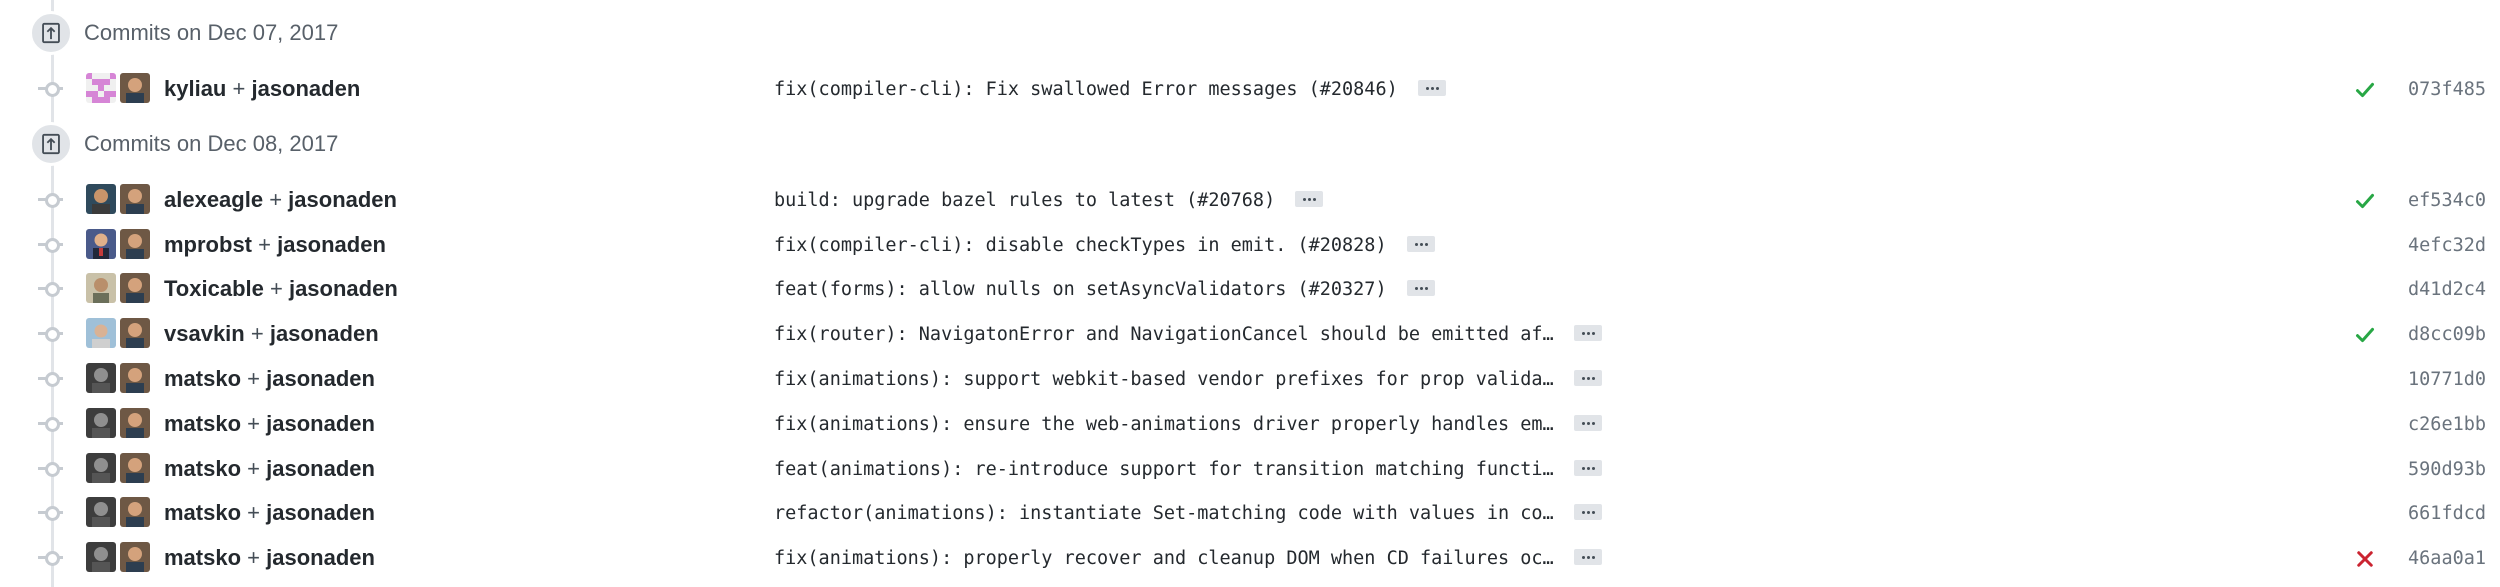 This screenshot has height=587, width=2500. What do you see at coordinates (211, 32) in the screenshot?
I see `commit-group-title: Commits on Dec 07, 2017` at bounding box center [211, 32].